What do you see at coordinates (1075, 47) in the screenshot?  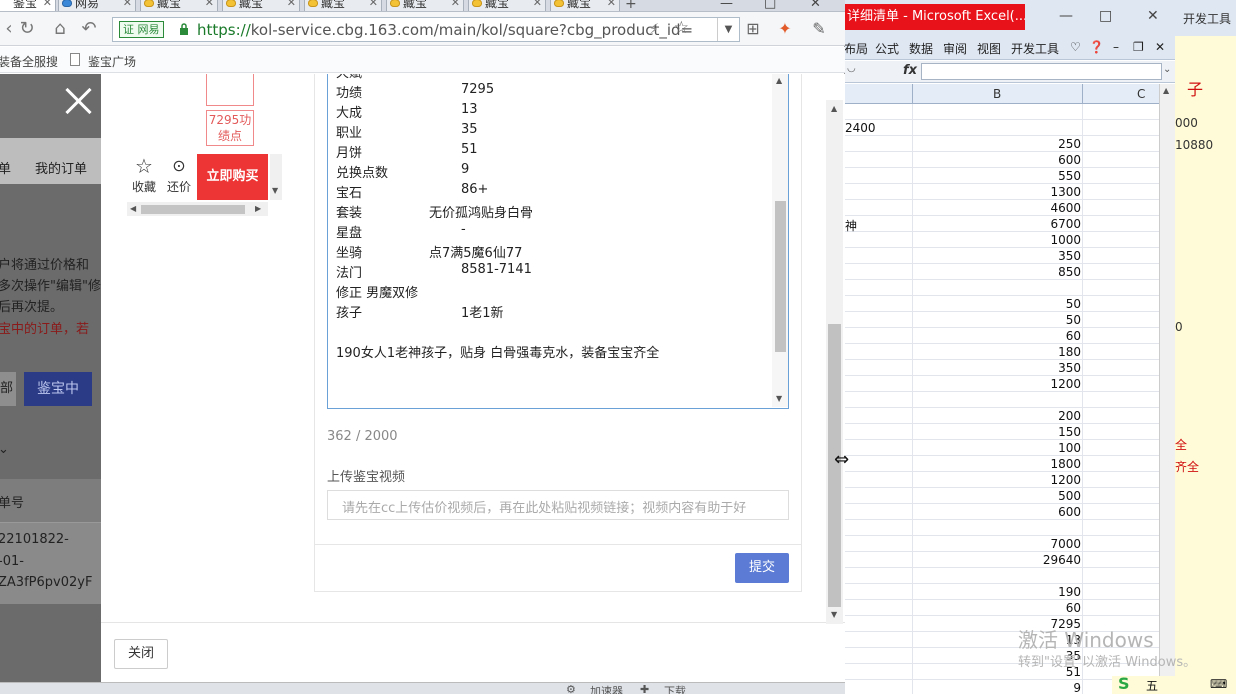 I see `chevron-down-icon: ♡` at bounding box center [1075, 47].